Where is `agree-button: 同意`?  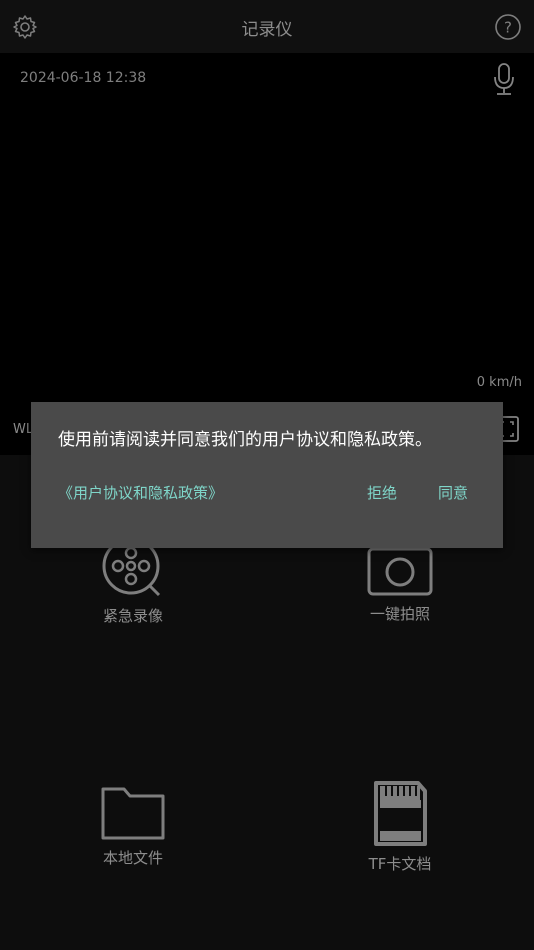 agree-button: 同意 is located at coordinates (453, 492).